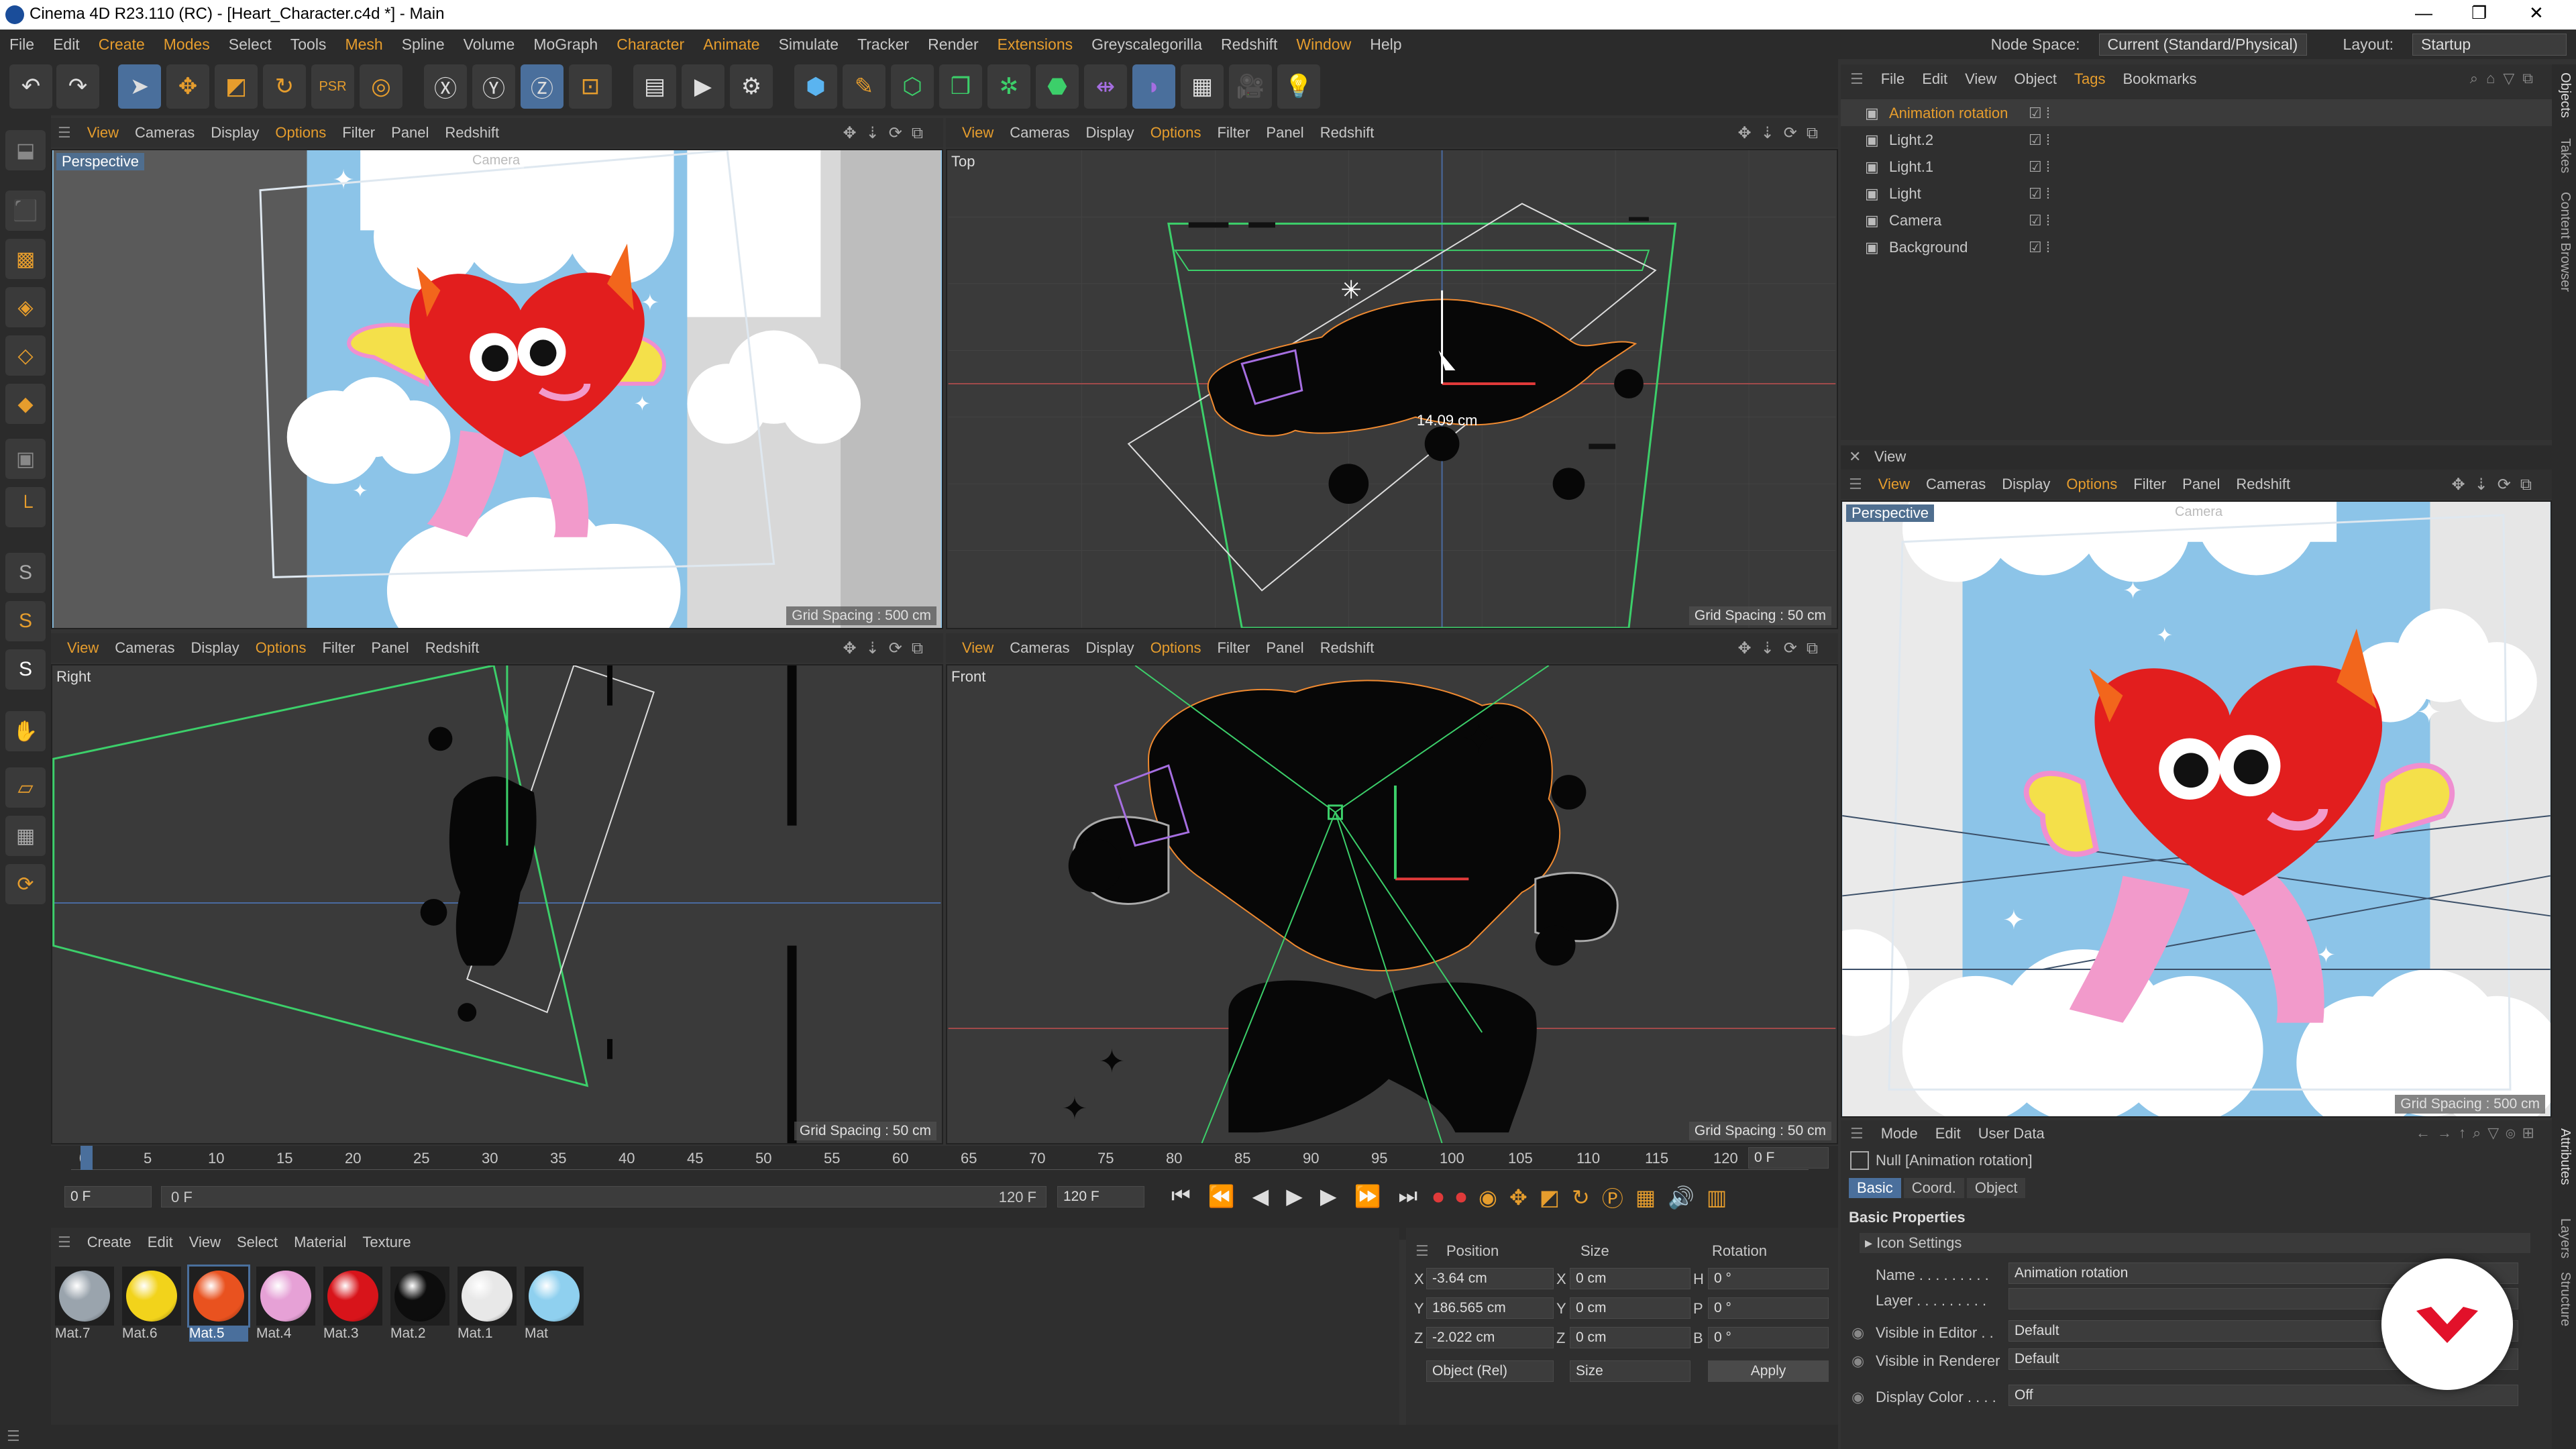 This screenshot has width=2576, height=1449. I want to click on rotation-p-field: 0 °, so click(1768, 1308).